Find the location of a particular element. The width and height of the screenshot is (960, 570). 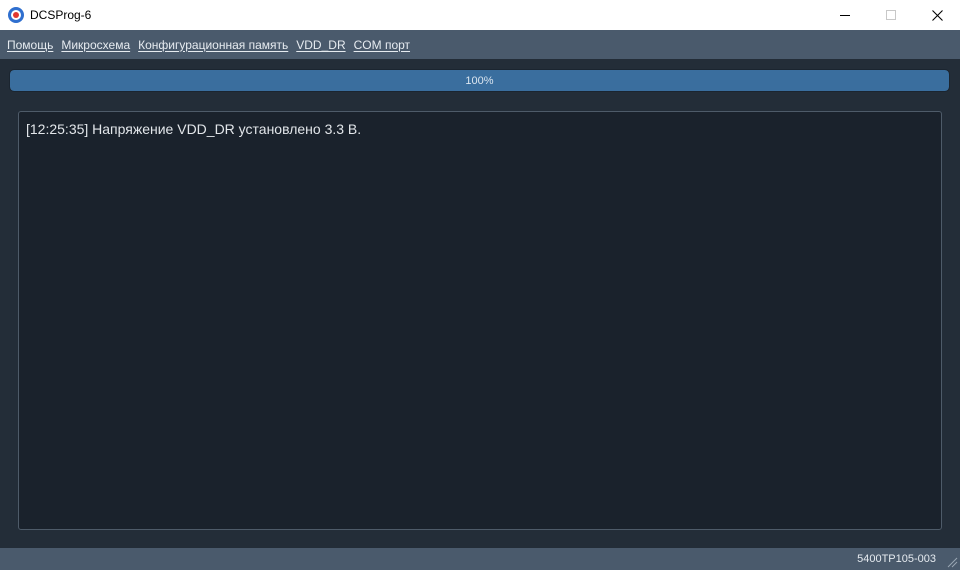

window-controls is located at coordinates (891, 15).